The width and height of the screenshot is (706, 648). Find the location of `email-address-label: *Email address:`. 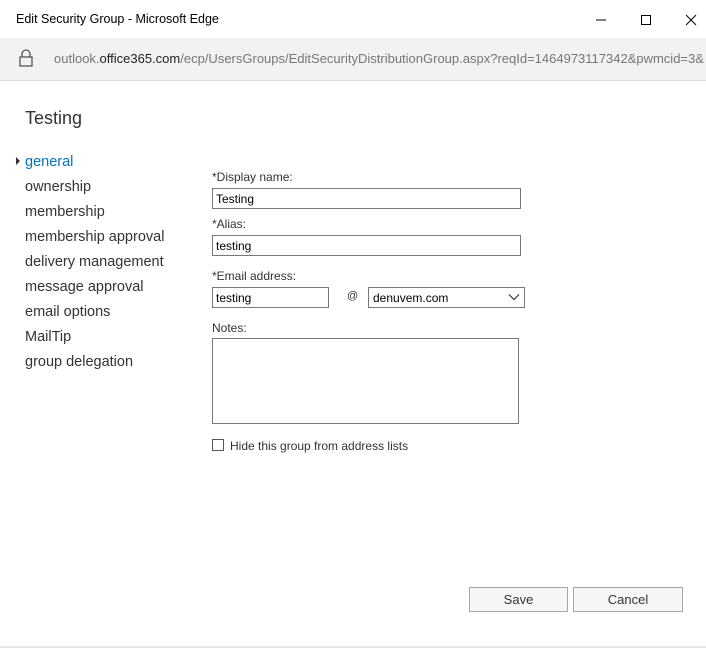

email-address-label: *Email address: is located at coordinates (254, 276).